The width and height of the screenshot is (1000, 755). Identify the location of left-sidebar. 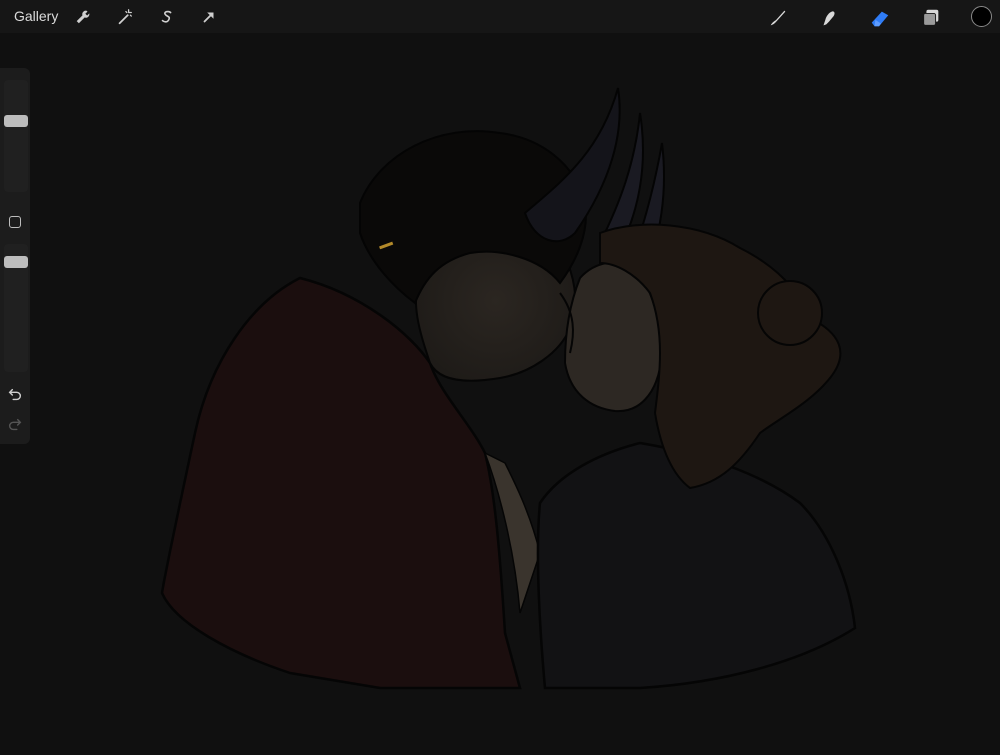
(15, 256).